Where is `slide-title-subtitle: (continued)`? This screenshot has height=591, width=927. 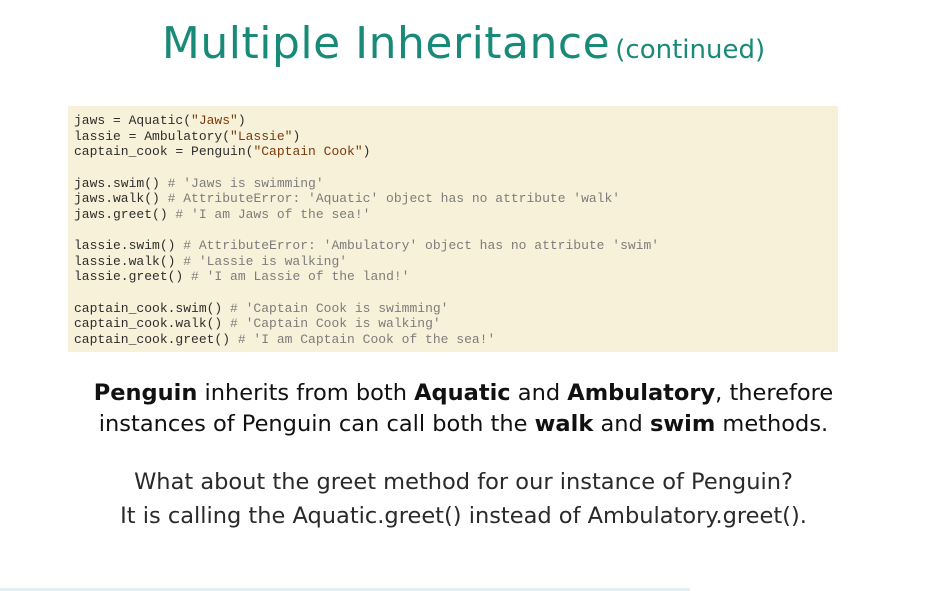
slide-title-subtitle: (continued) is located at coordinates (690, 50).